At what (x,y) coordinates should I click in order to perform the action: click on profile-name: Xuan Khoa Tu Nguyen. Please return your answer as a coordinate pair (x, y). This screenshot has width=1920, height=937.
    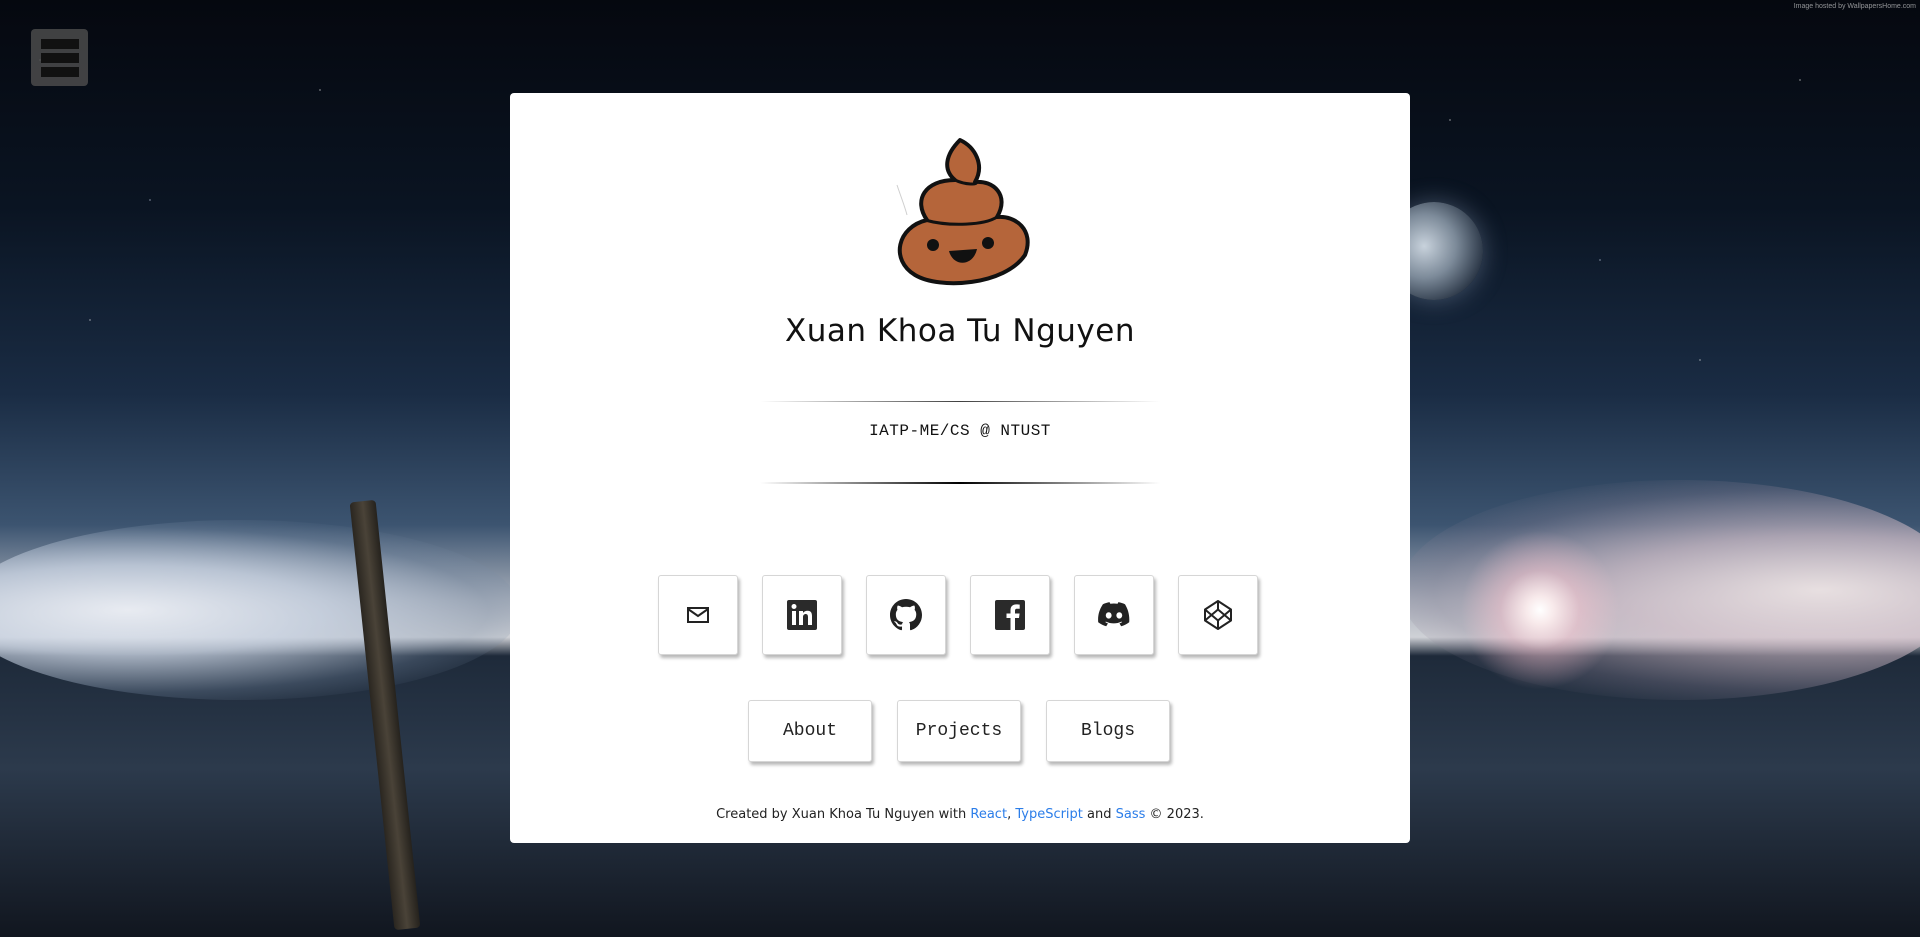
    Looking at the image, I should click on (960, 331).